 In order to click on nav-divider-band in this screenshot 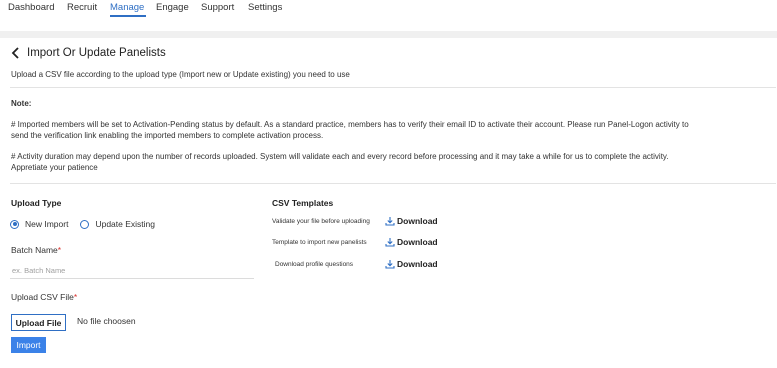, I will do `click(388, 34)`.